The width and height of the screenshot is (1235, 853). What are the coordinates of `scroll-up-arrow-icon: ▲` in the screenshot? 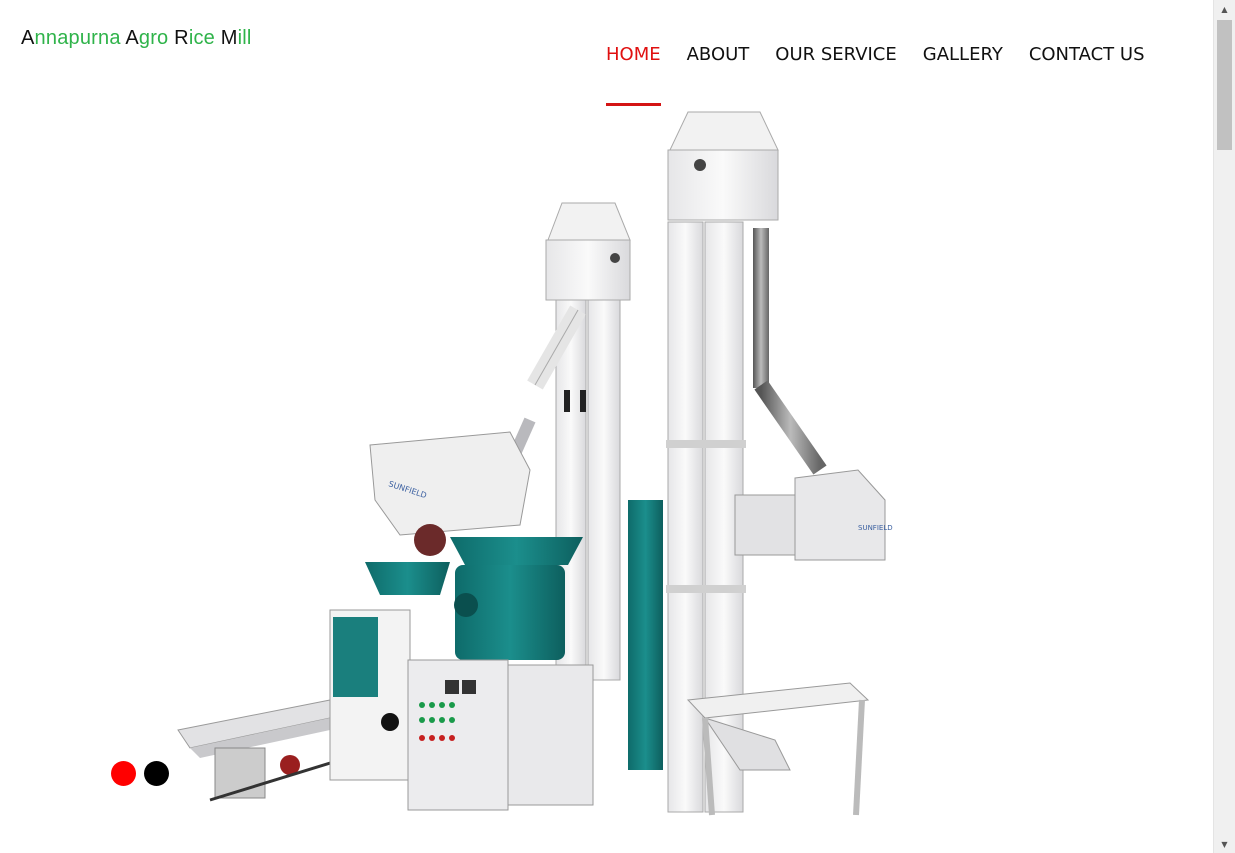 It's located at (1224, 9).